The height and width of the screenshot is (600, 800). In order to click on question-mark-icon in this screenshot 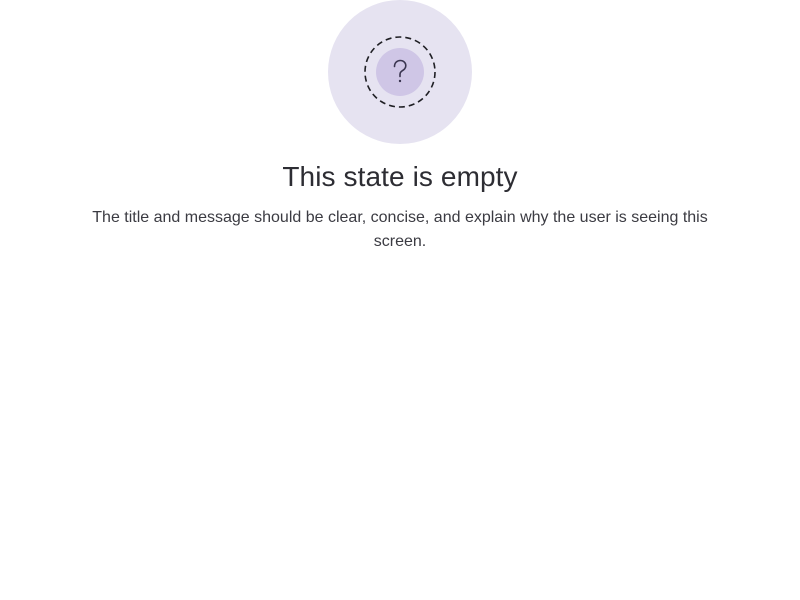, I will do `click(400, 72)`.